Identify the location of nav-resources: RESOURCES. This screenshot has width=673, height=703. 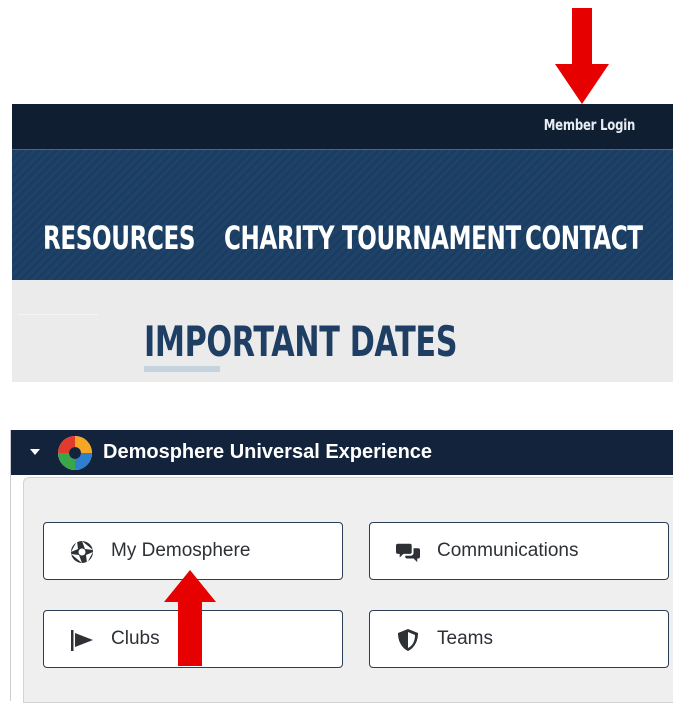
(119, 238).